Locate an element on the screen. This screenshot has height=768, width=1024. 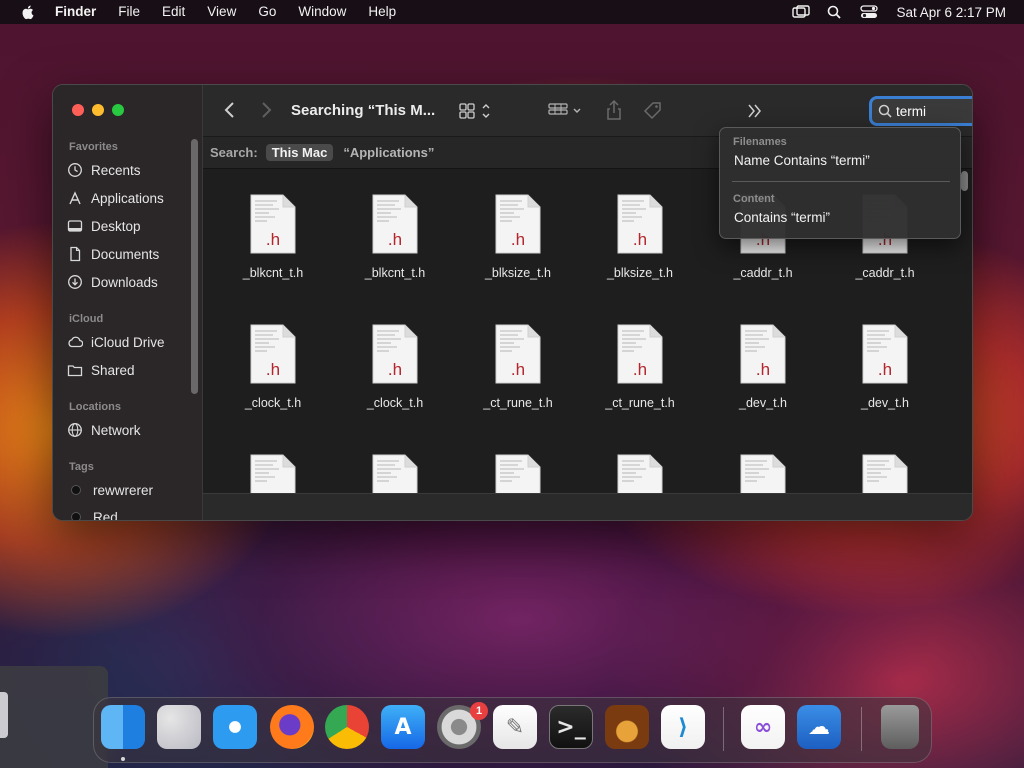
weather-icon: ☁ is located at coordinates (819, 727).